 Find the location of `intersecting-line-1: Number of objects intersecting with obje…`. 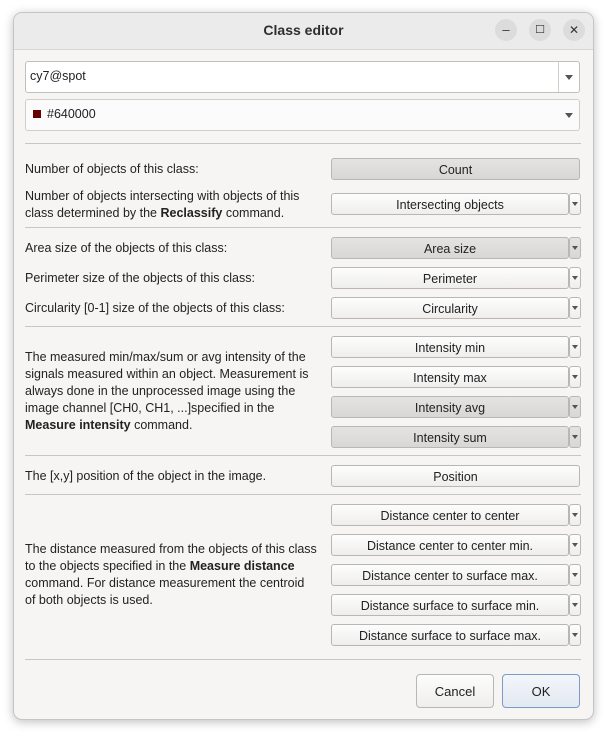

intersecting-line-1: Number of objects intersecting with obje… is located at coordinates (162, 196).